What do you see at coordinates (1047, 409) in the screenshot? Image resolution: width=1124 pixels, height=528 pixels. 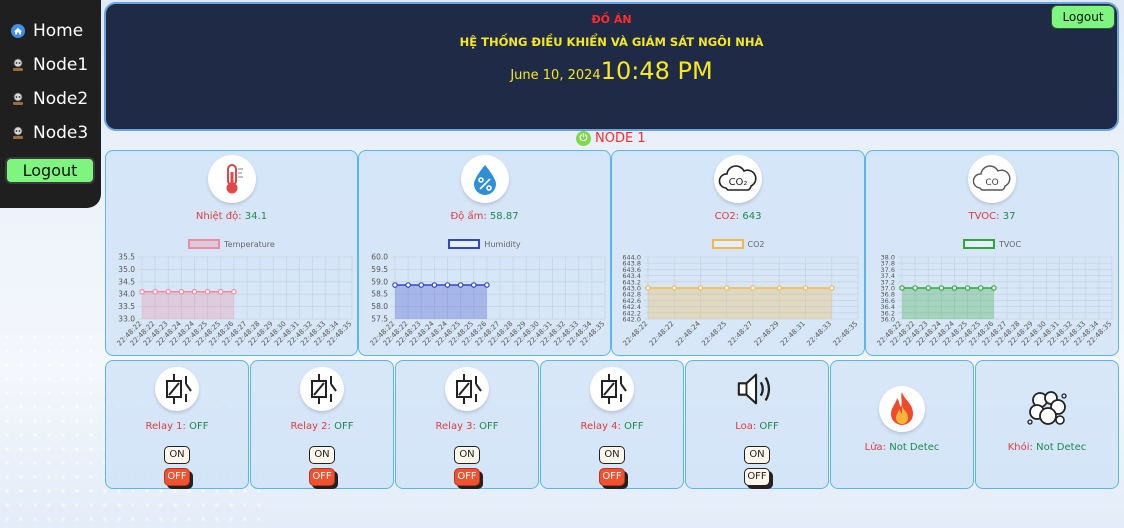 I see `smoke-icon` at bounding box center [1047, 409].